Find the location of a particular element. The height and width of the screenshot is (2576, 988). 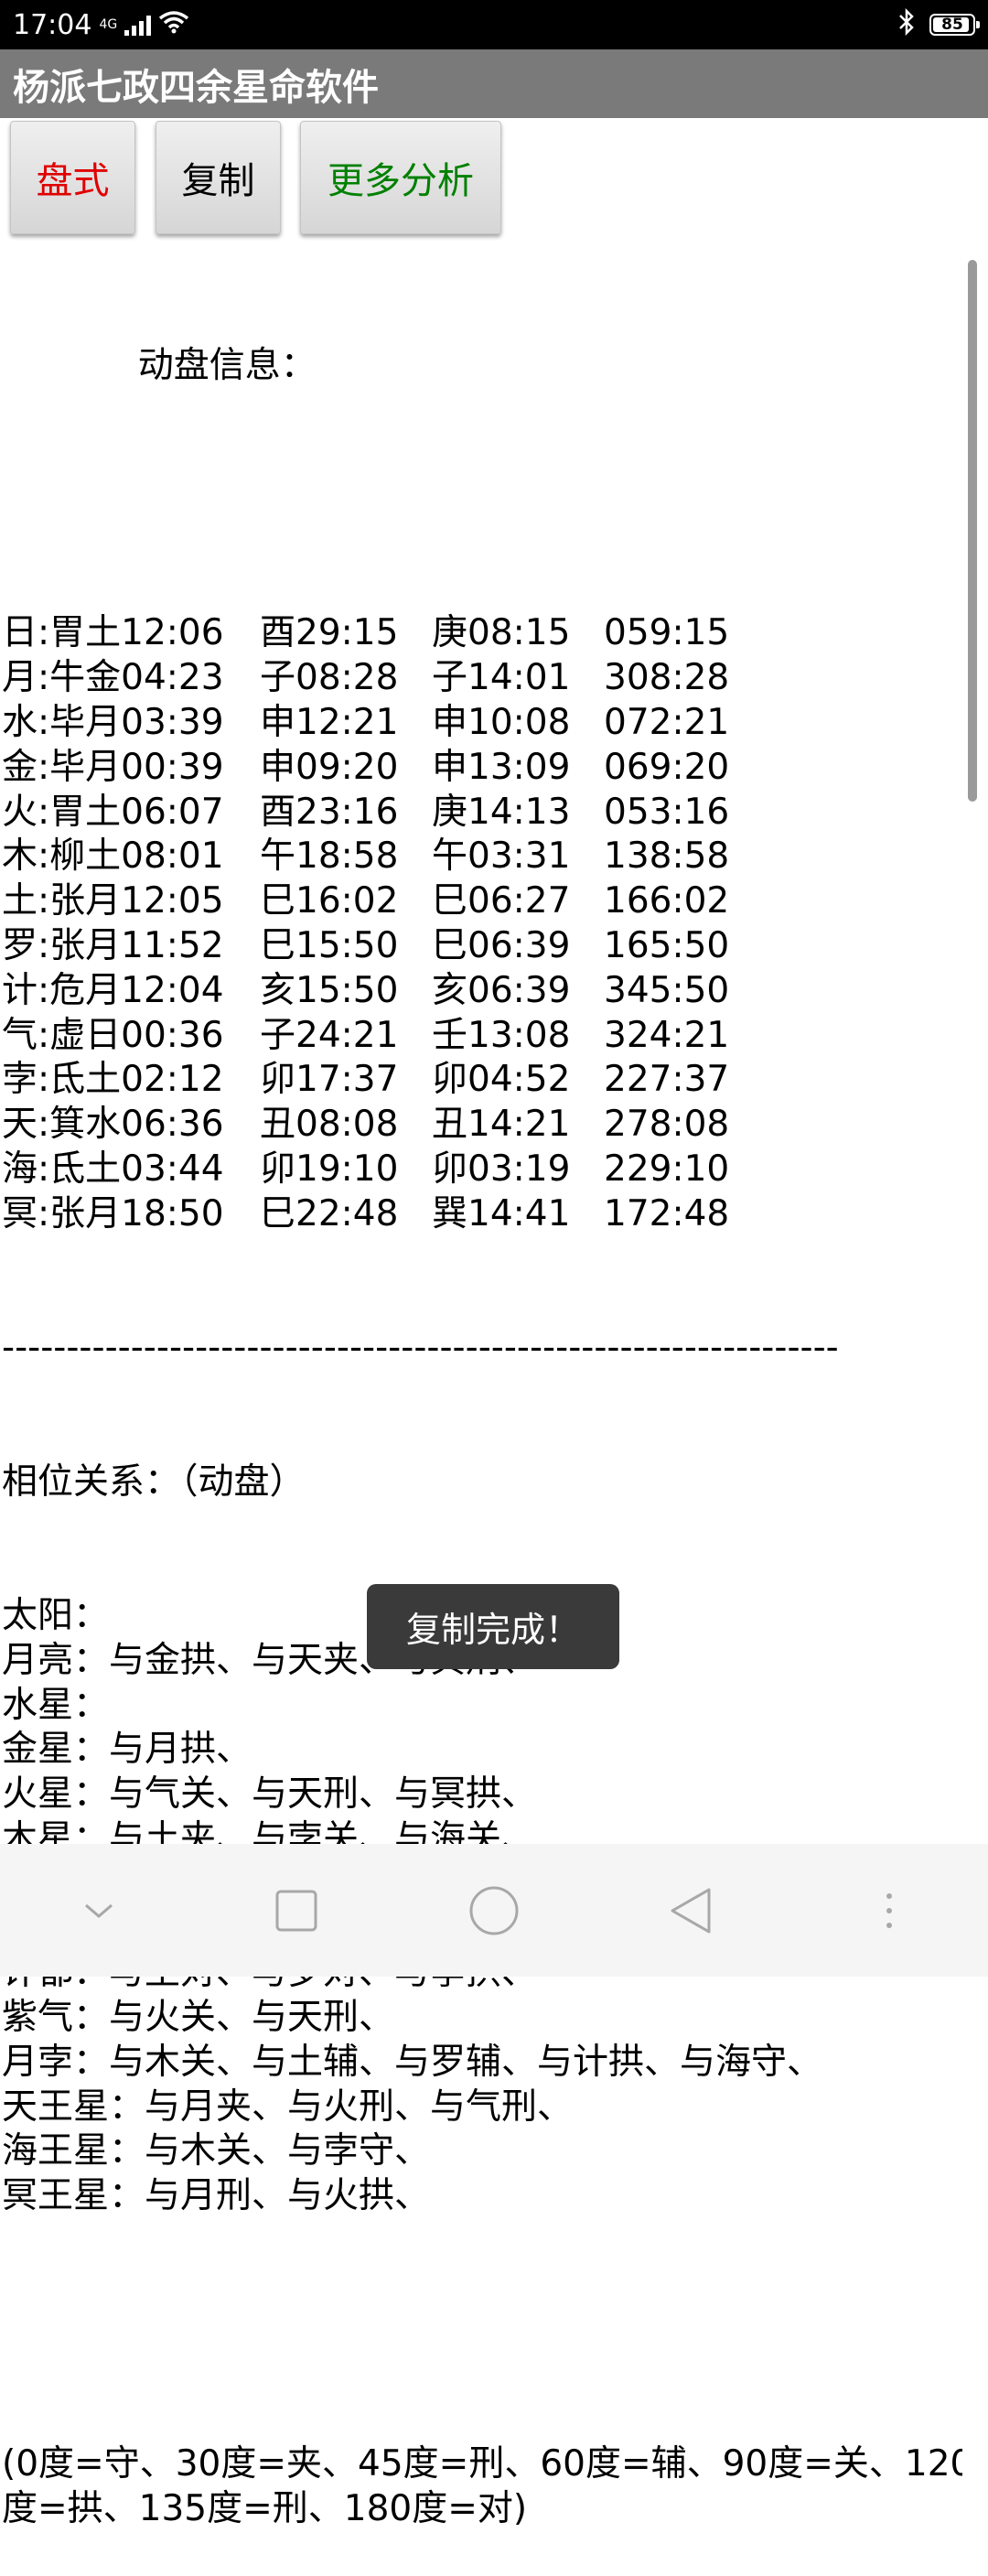

planet-cell: 059:15 is located at coordinates (667, 633).